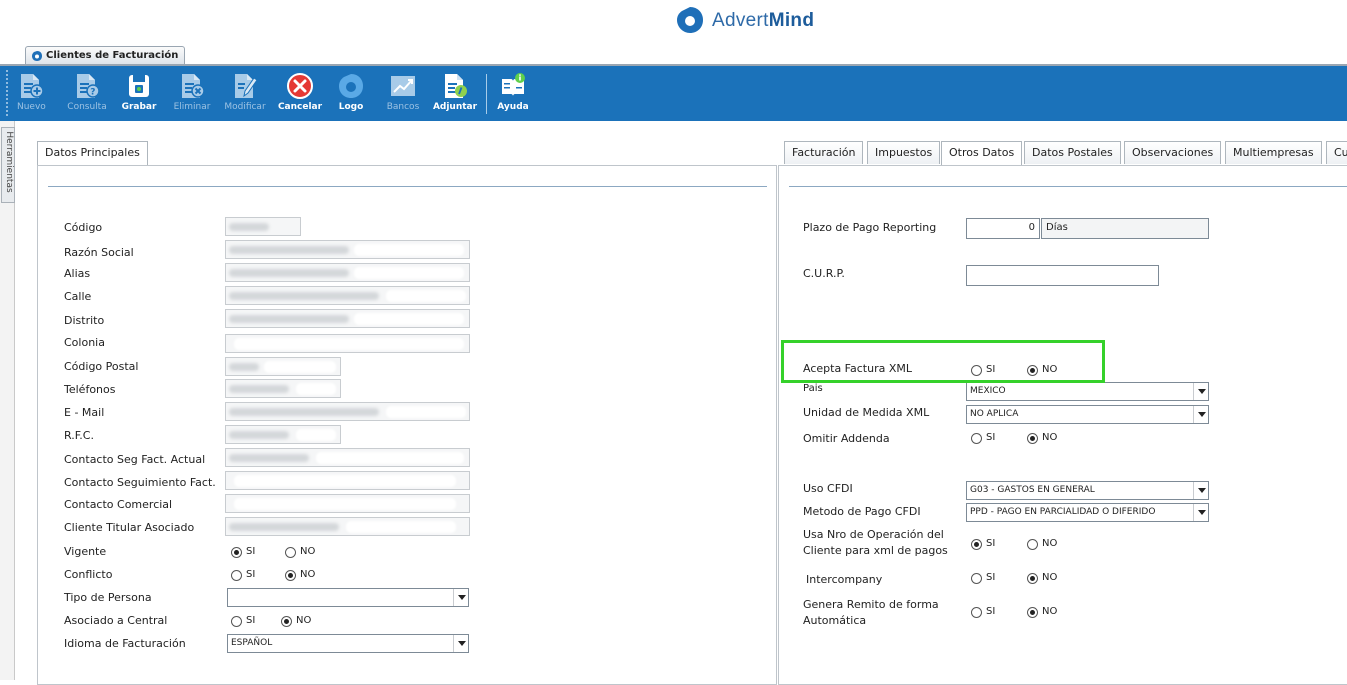 The width and height of the screenshot is (1347, 685). I want to click on cancel-button-label: Cancelar, so click(300, 107).